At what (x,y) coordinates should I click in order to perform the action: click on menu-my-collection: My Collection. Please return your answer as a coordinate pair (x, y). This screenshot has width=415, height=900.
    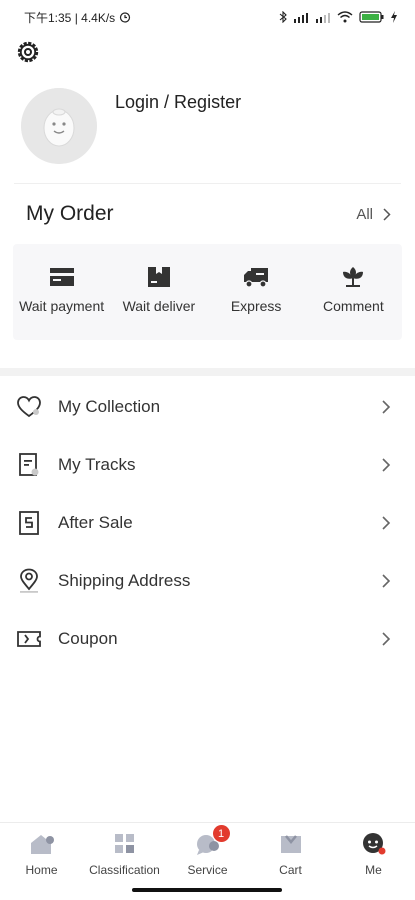
    Looking at the image, I should click on (207, 407).